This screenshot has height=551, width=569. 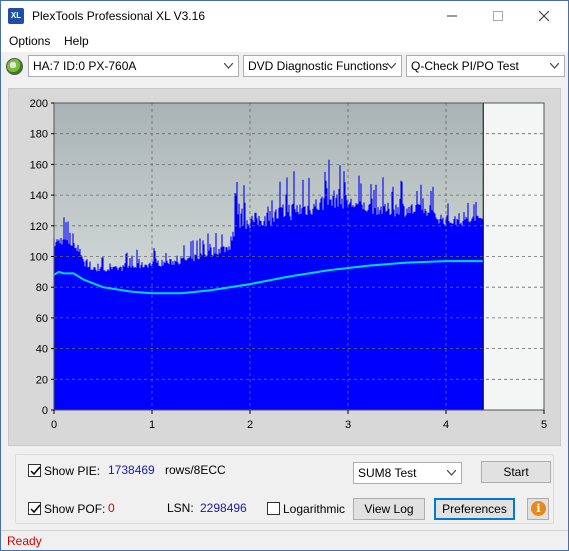 I want to click on minimize-icon, so click(x=452, y=16).